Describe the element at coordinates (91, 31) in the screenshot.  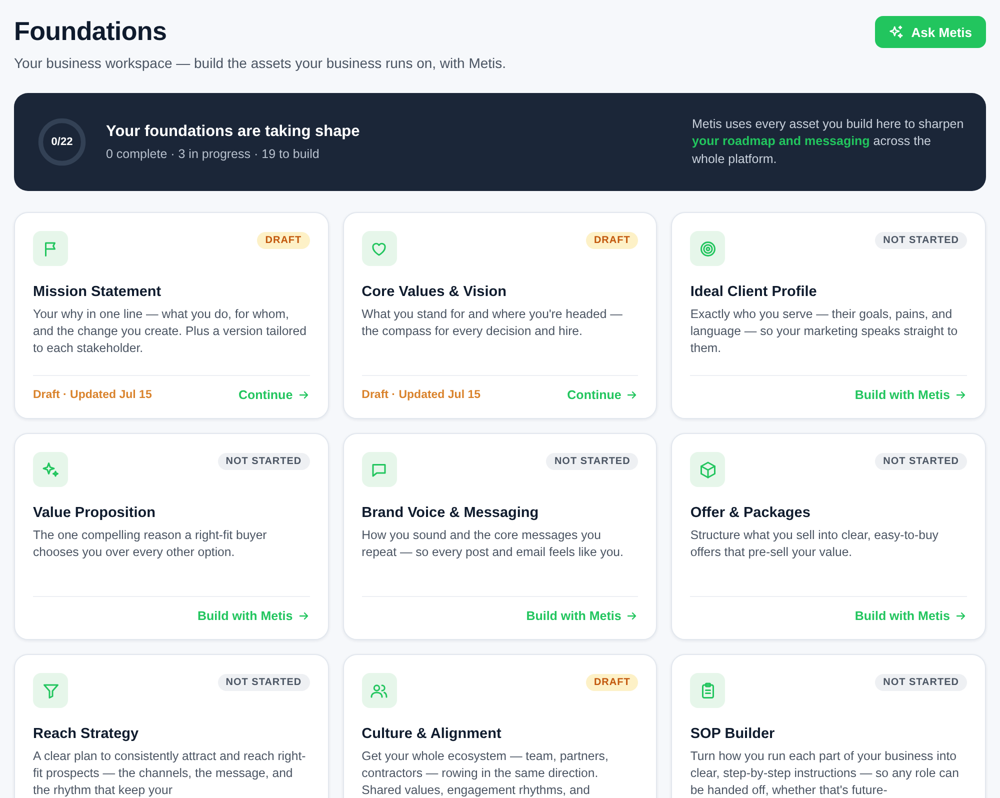
I see `page-title: Foundations` at that location.